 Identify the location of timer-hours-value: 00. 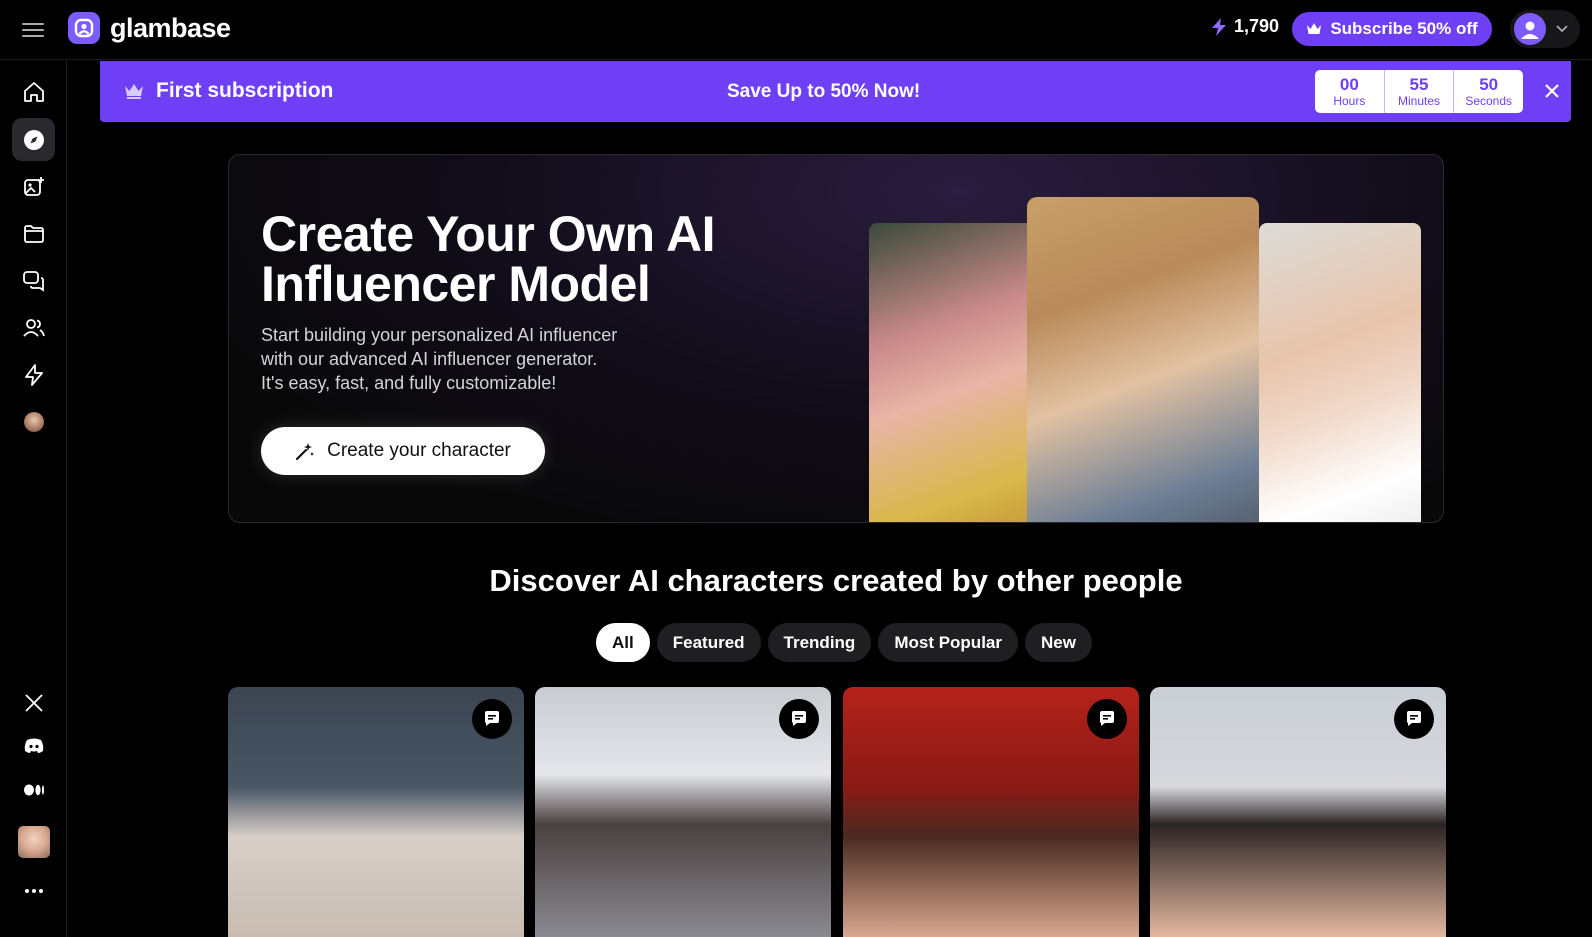
(1349, 84).